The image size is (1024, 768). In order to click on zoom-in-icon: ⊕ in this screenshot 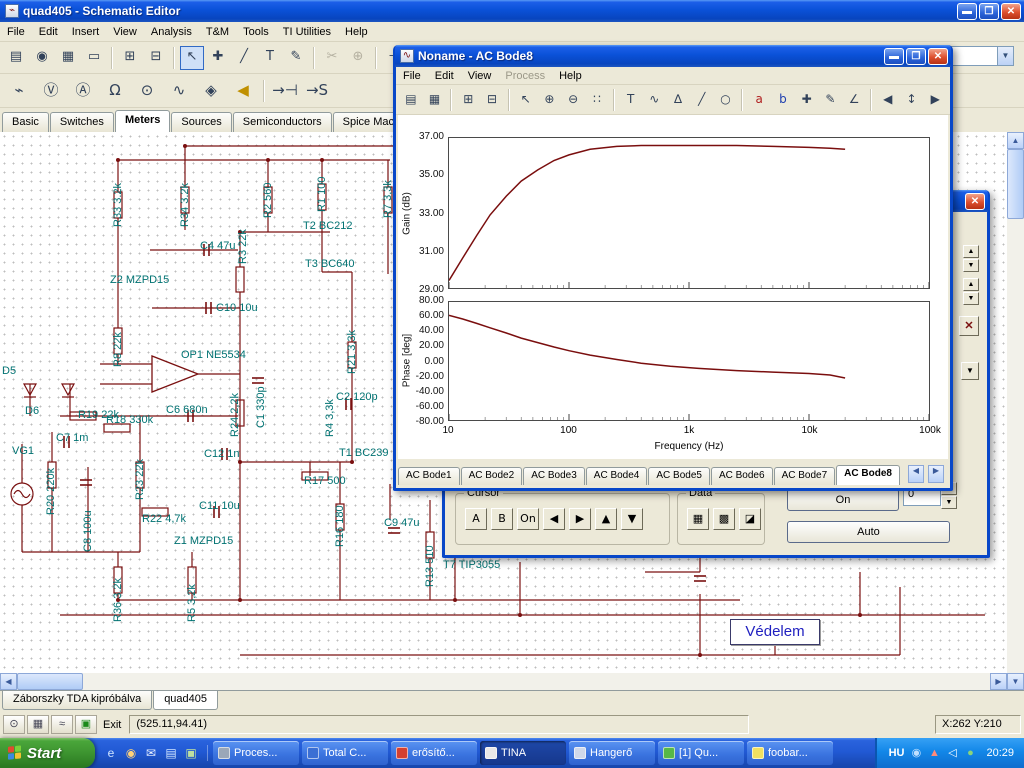, I will do `click(549, 99)`.